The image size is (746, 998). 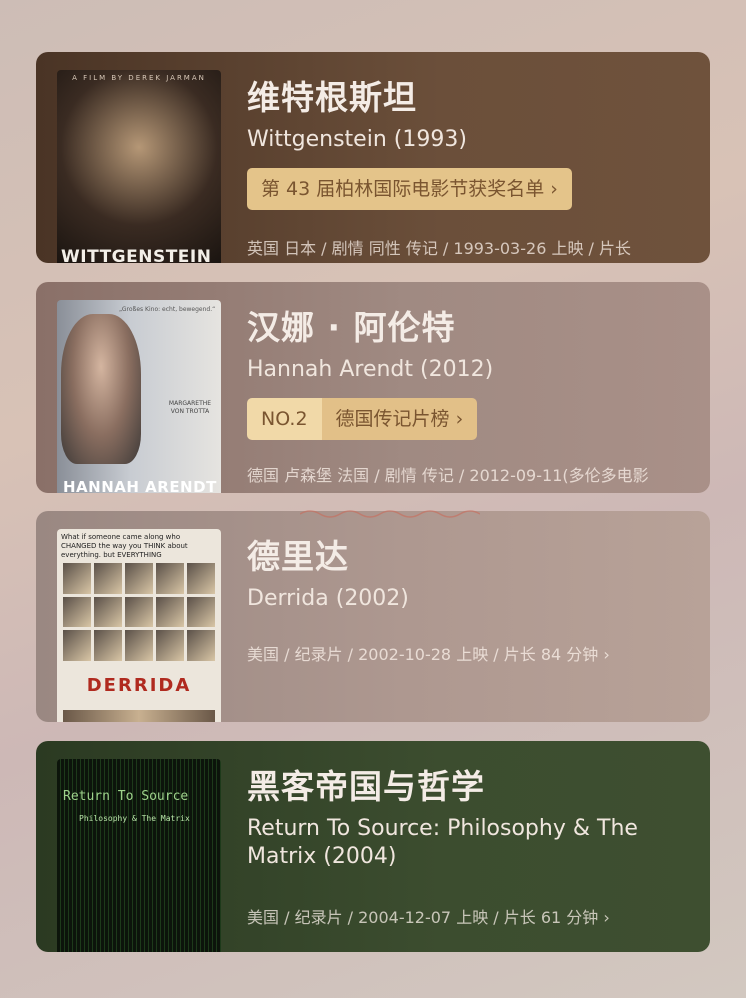 I want to click on movie-meta: 德国 卢森堡 法国 / 剧情 传记 / 2012-09-11(多伦多电影, so click(x=448, y=475).